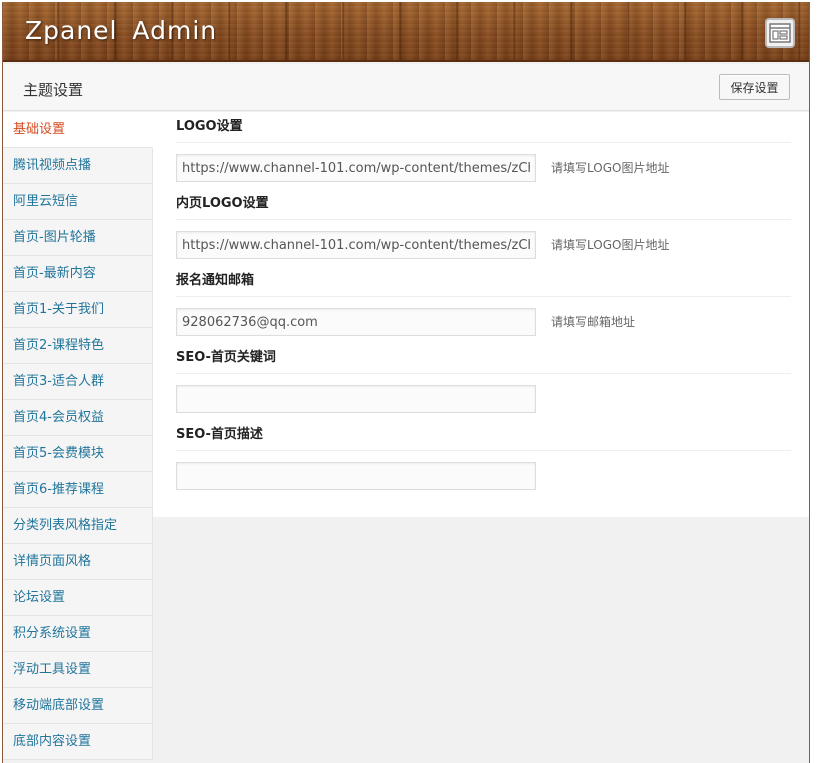 This screenshot has height=763, width=818. What do you see at coordinates (78, 130) in the screenshot?
I see `sidebar-item-basic-settings: 基础设置` at bounding box center [78, 130].